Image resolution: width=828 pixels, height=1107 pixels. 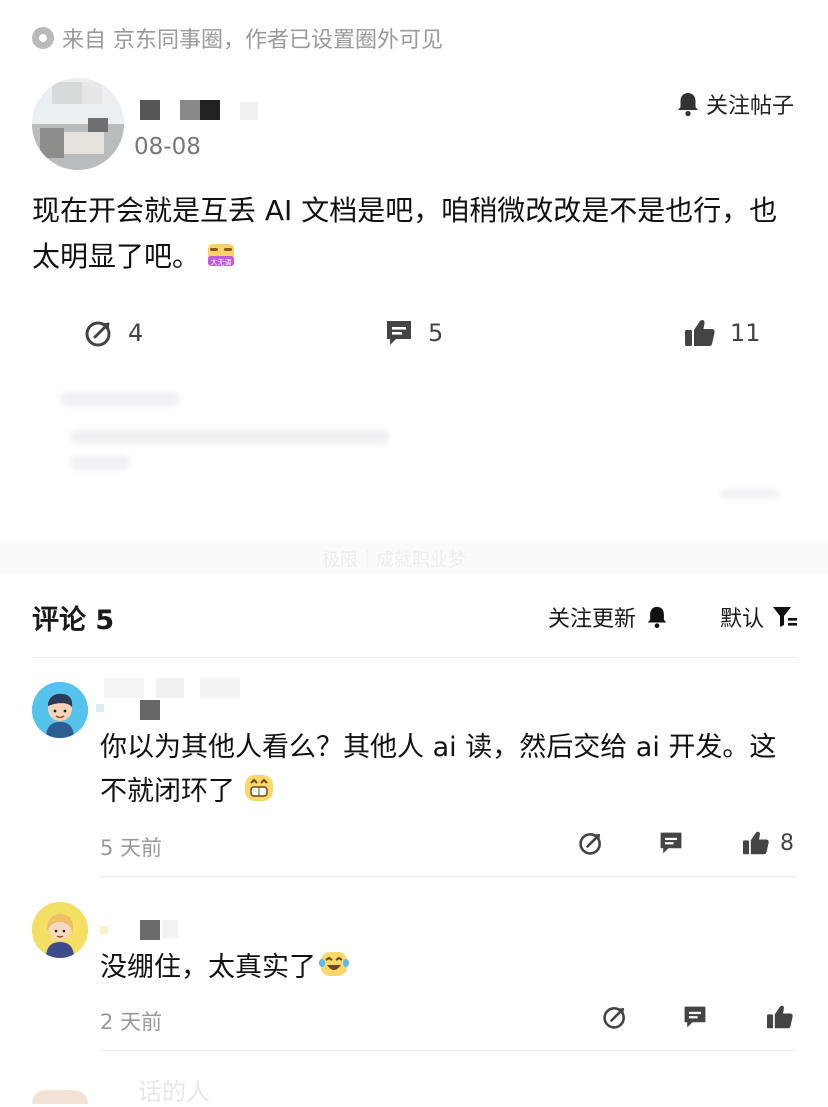 I want to click on laughing-emoji-icon, so click(x=259, y=788).